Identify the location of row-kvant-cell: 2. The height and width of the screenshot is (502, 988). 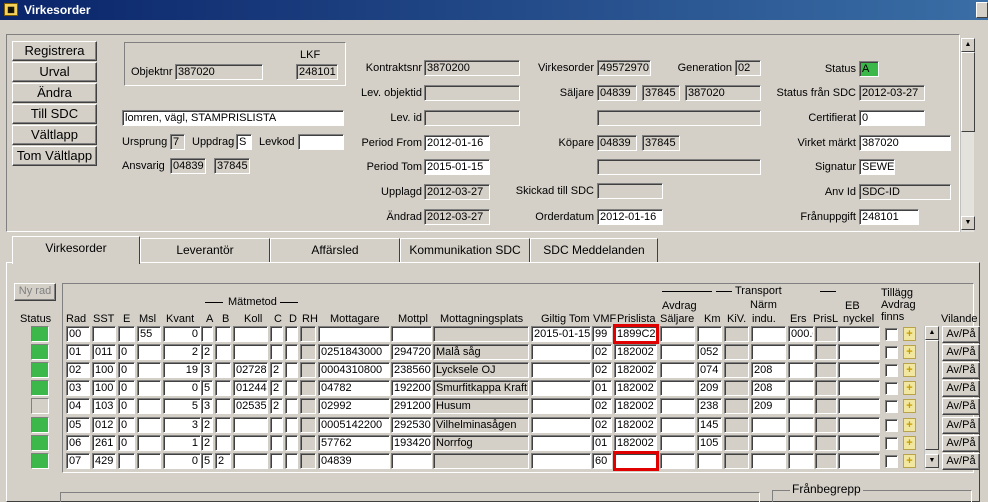
(182, 352).